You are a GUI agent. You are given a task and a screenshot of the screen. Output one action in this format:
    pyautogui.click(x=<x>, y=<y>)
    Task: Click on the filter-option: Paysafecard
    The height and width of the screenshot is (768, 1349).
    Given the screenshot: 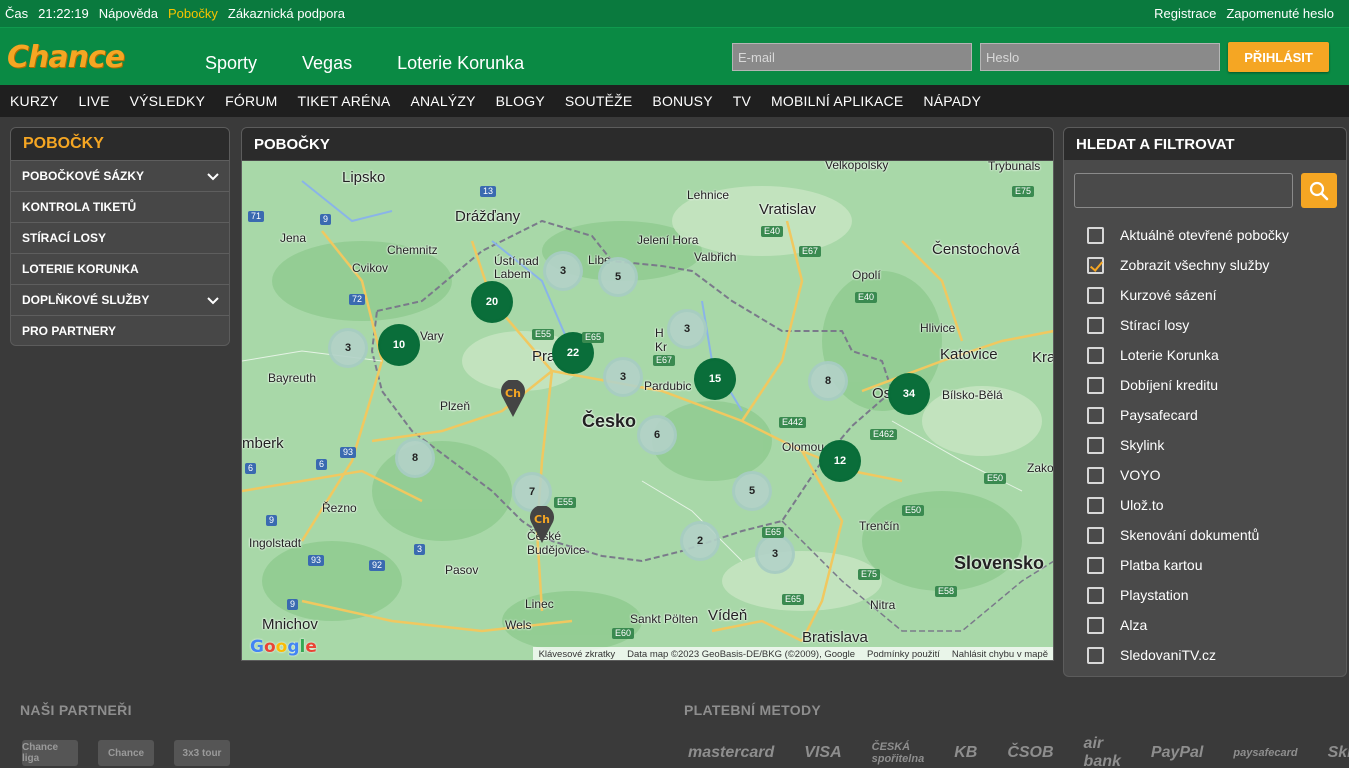 What is the action you would take?
    pyautogui.click(x=1188, y=415)
    